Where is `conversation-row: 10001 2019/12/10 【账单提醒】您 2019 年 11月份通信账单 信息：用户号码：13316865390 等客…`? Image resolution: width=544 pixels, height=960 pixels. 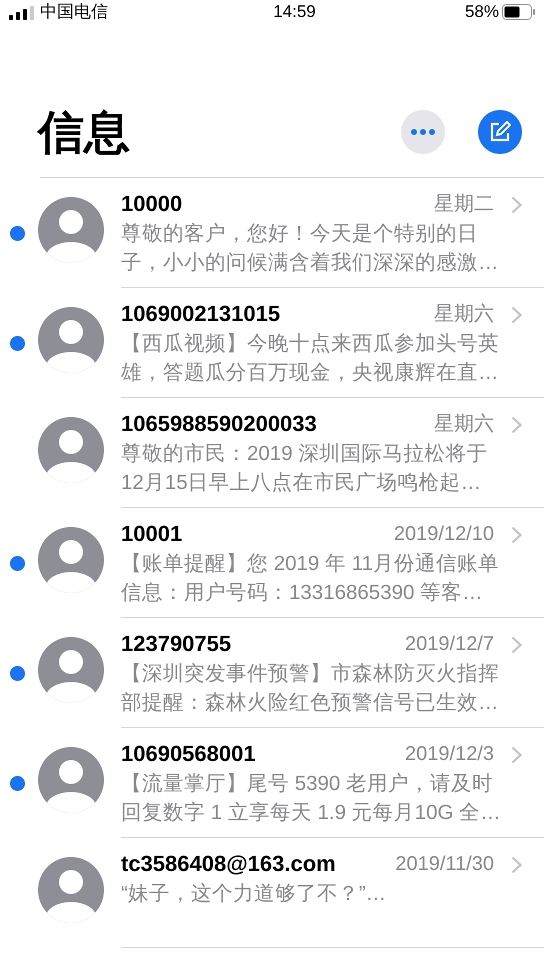
conversation-row: 10001 2019/12/10 【账单提醒】您 2019 年 11月份通信账单 信息：用户号码：13316865390 等客… is located at coordinates (272, 563).